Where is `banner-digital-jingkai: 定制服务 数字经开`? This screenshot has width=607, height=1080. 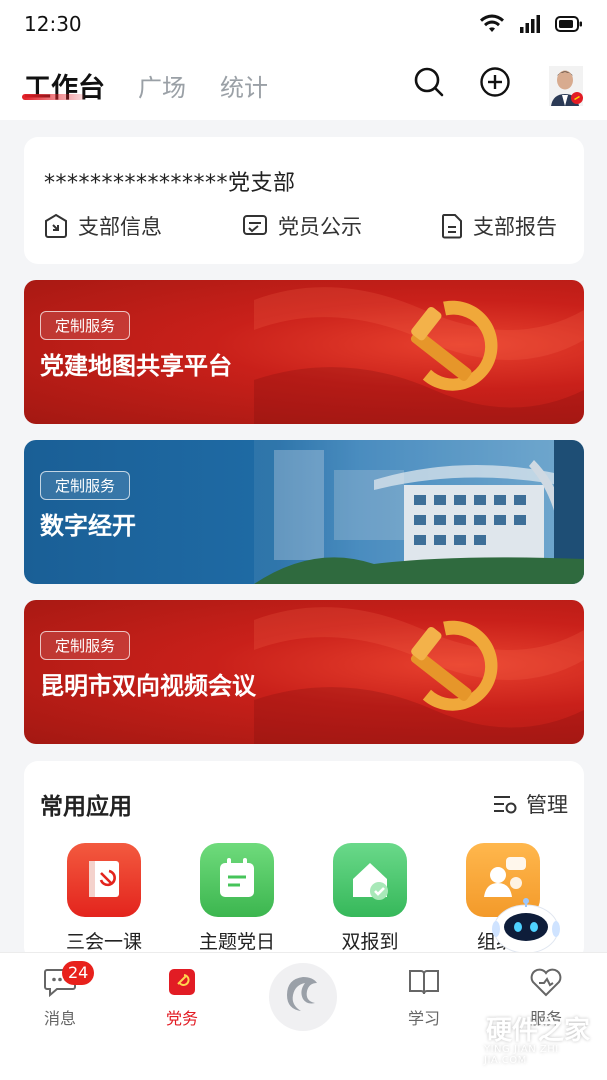 banner-digital-jingkai: 定制服务 数字经开 is located at coordinates (304, 512).